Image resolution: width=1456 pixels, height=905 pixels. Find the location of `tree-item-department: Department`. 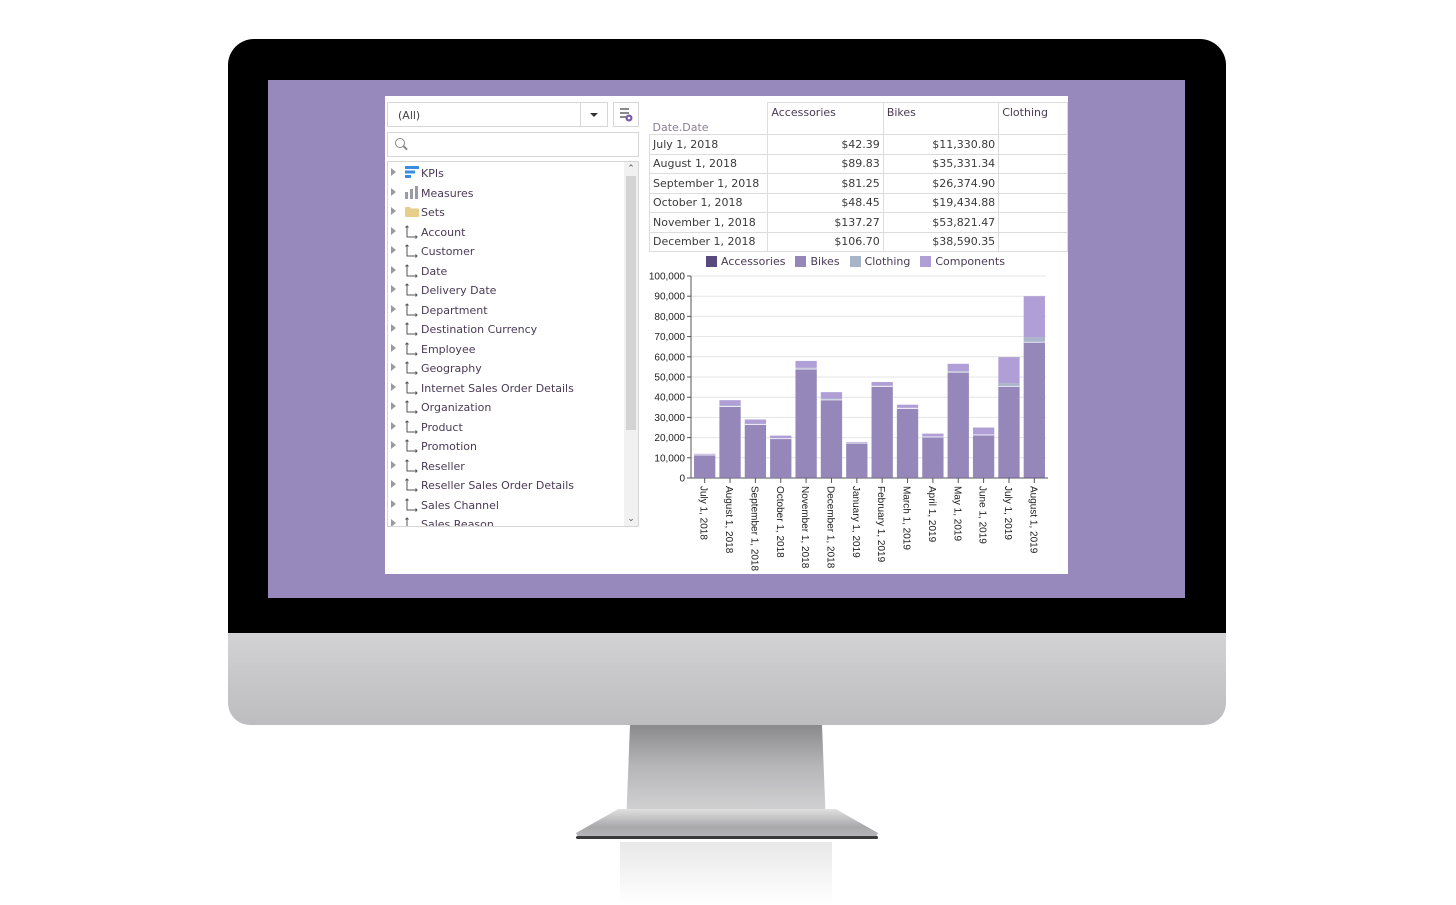

tree-item-department: Department is located at coordinates (507, 310).